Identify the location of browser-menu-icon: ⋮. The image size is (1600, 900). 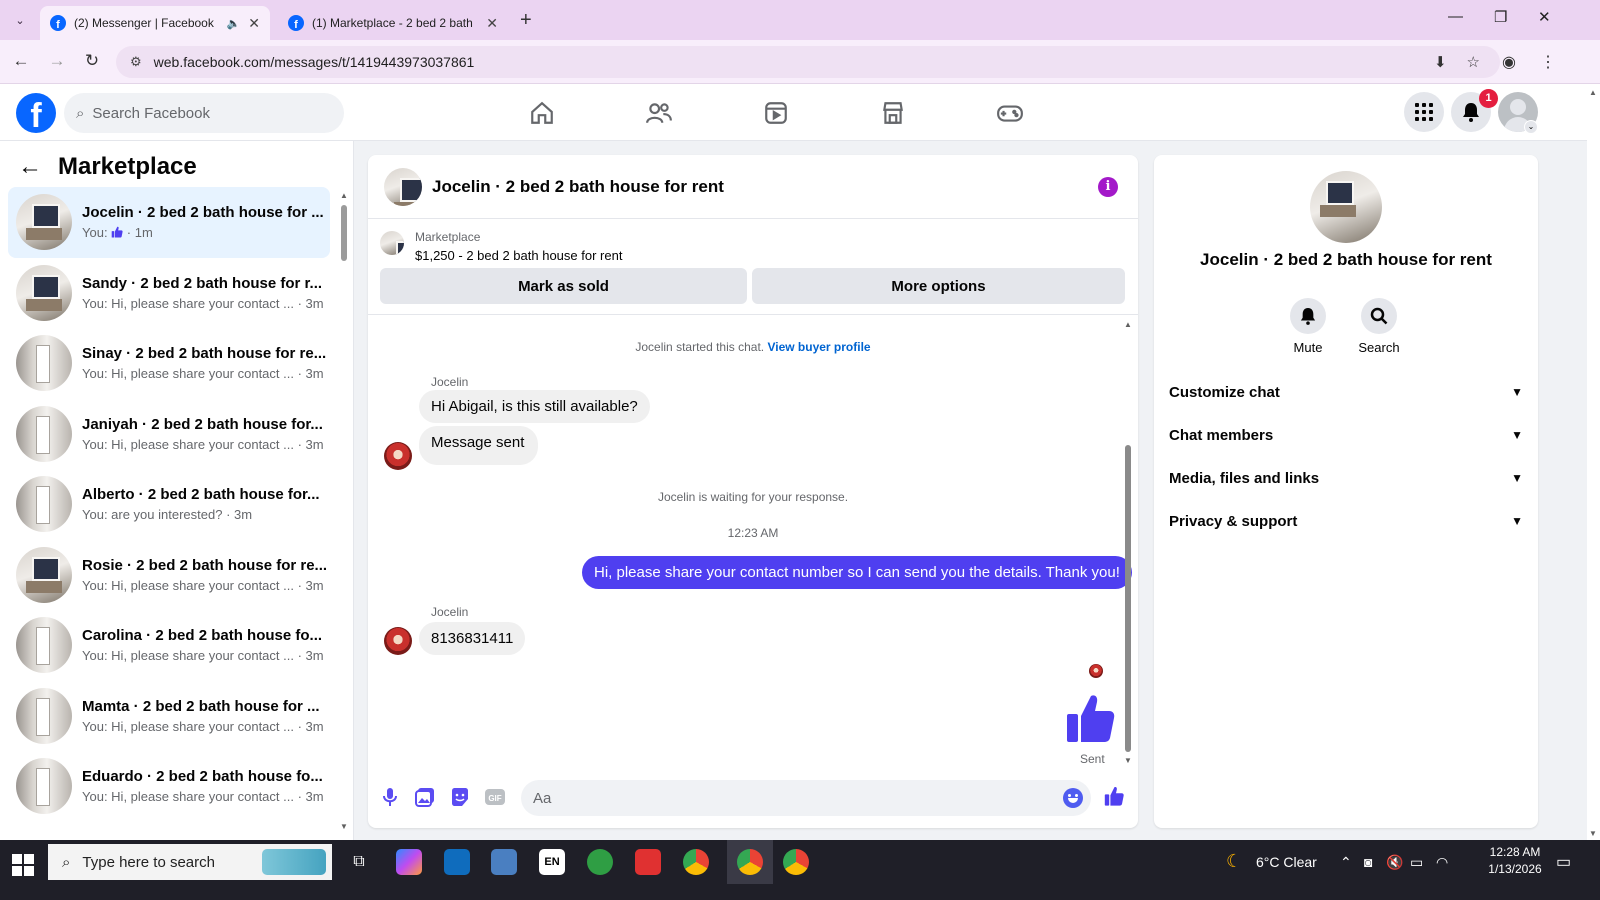
(1548, 62).